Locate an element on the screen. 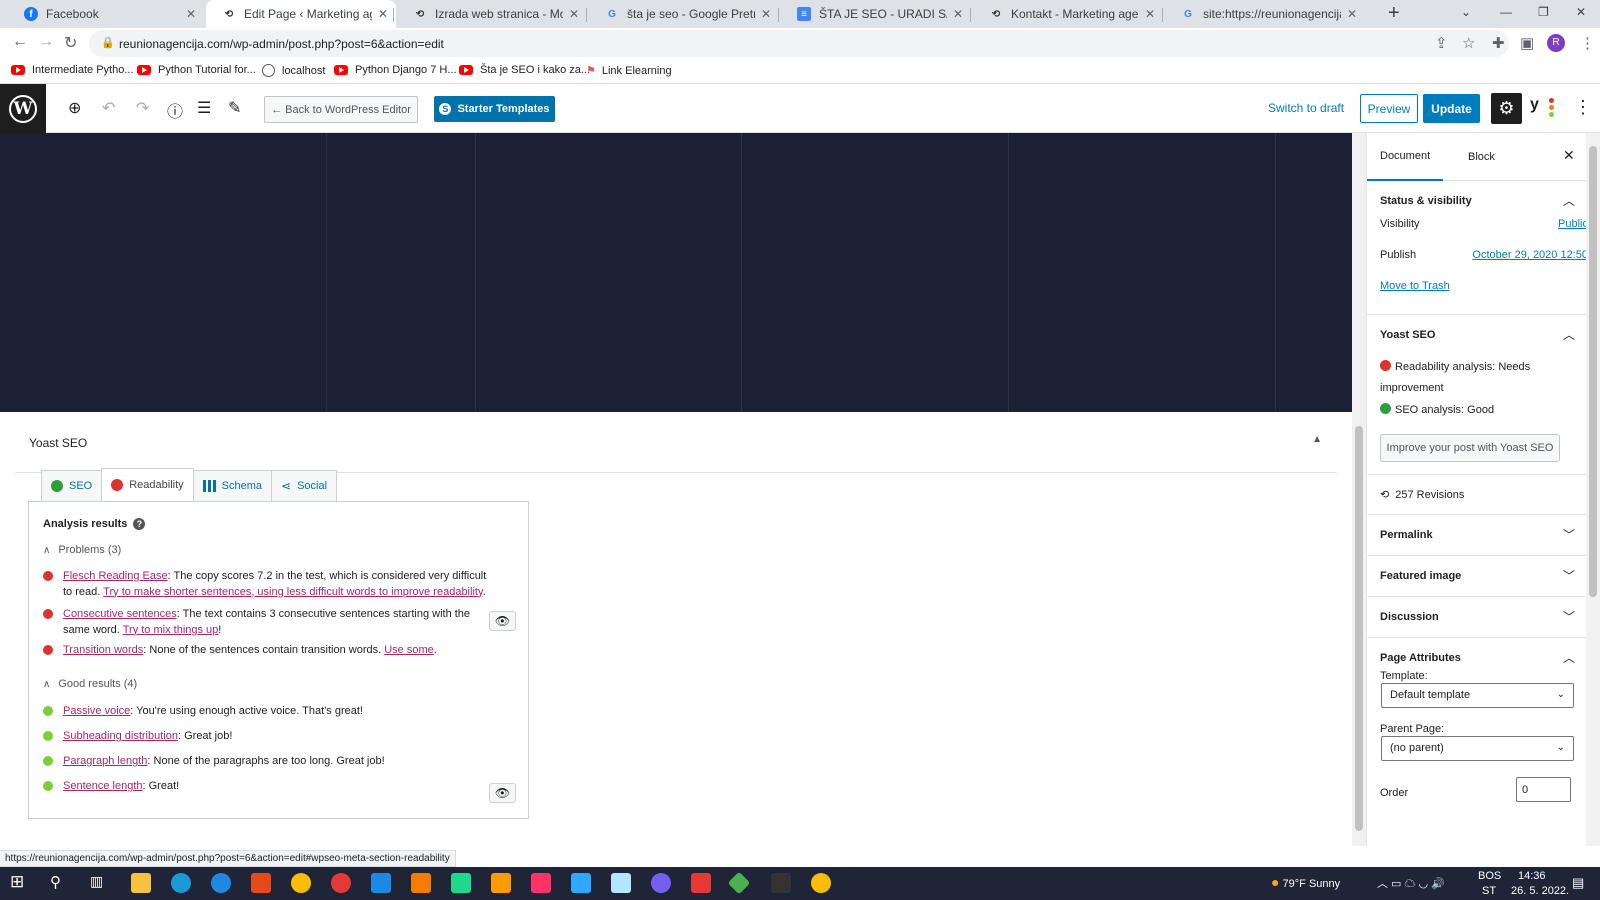 This screenshot has height=900, width=1600. featured-image-section: Featured image ﹀ is located at coordinates (1483, 576).